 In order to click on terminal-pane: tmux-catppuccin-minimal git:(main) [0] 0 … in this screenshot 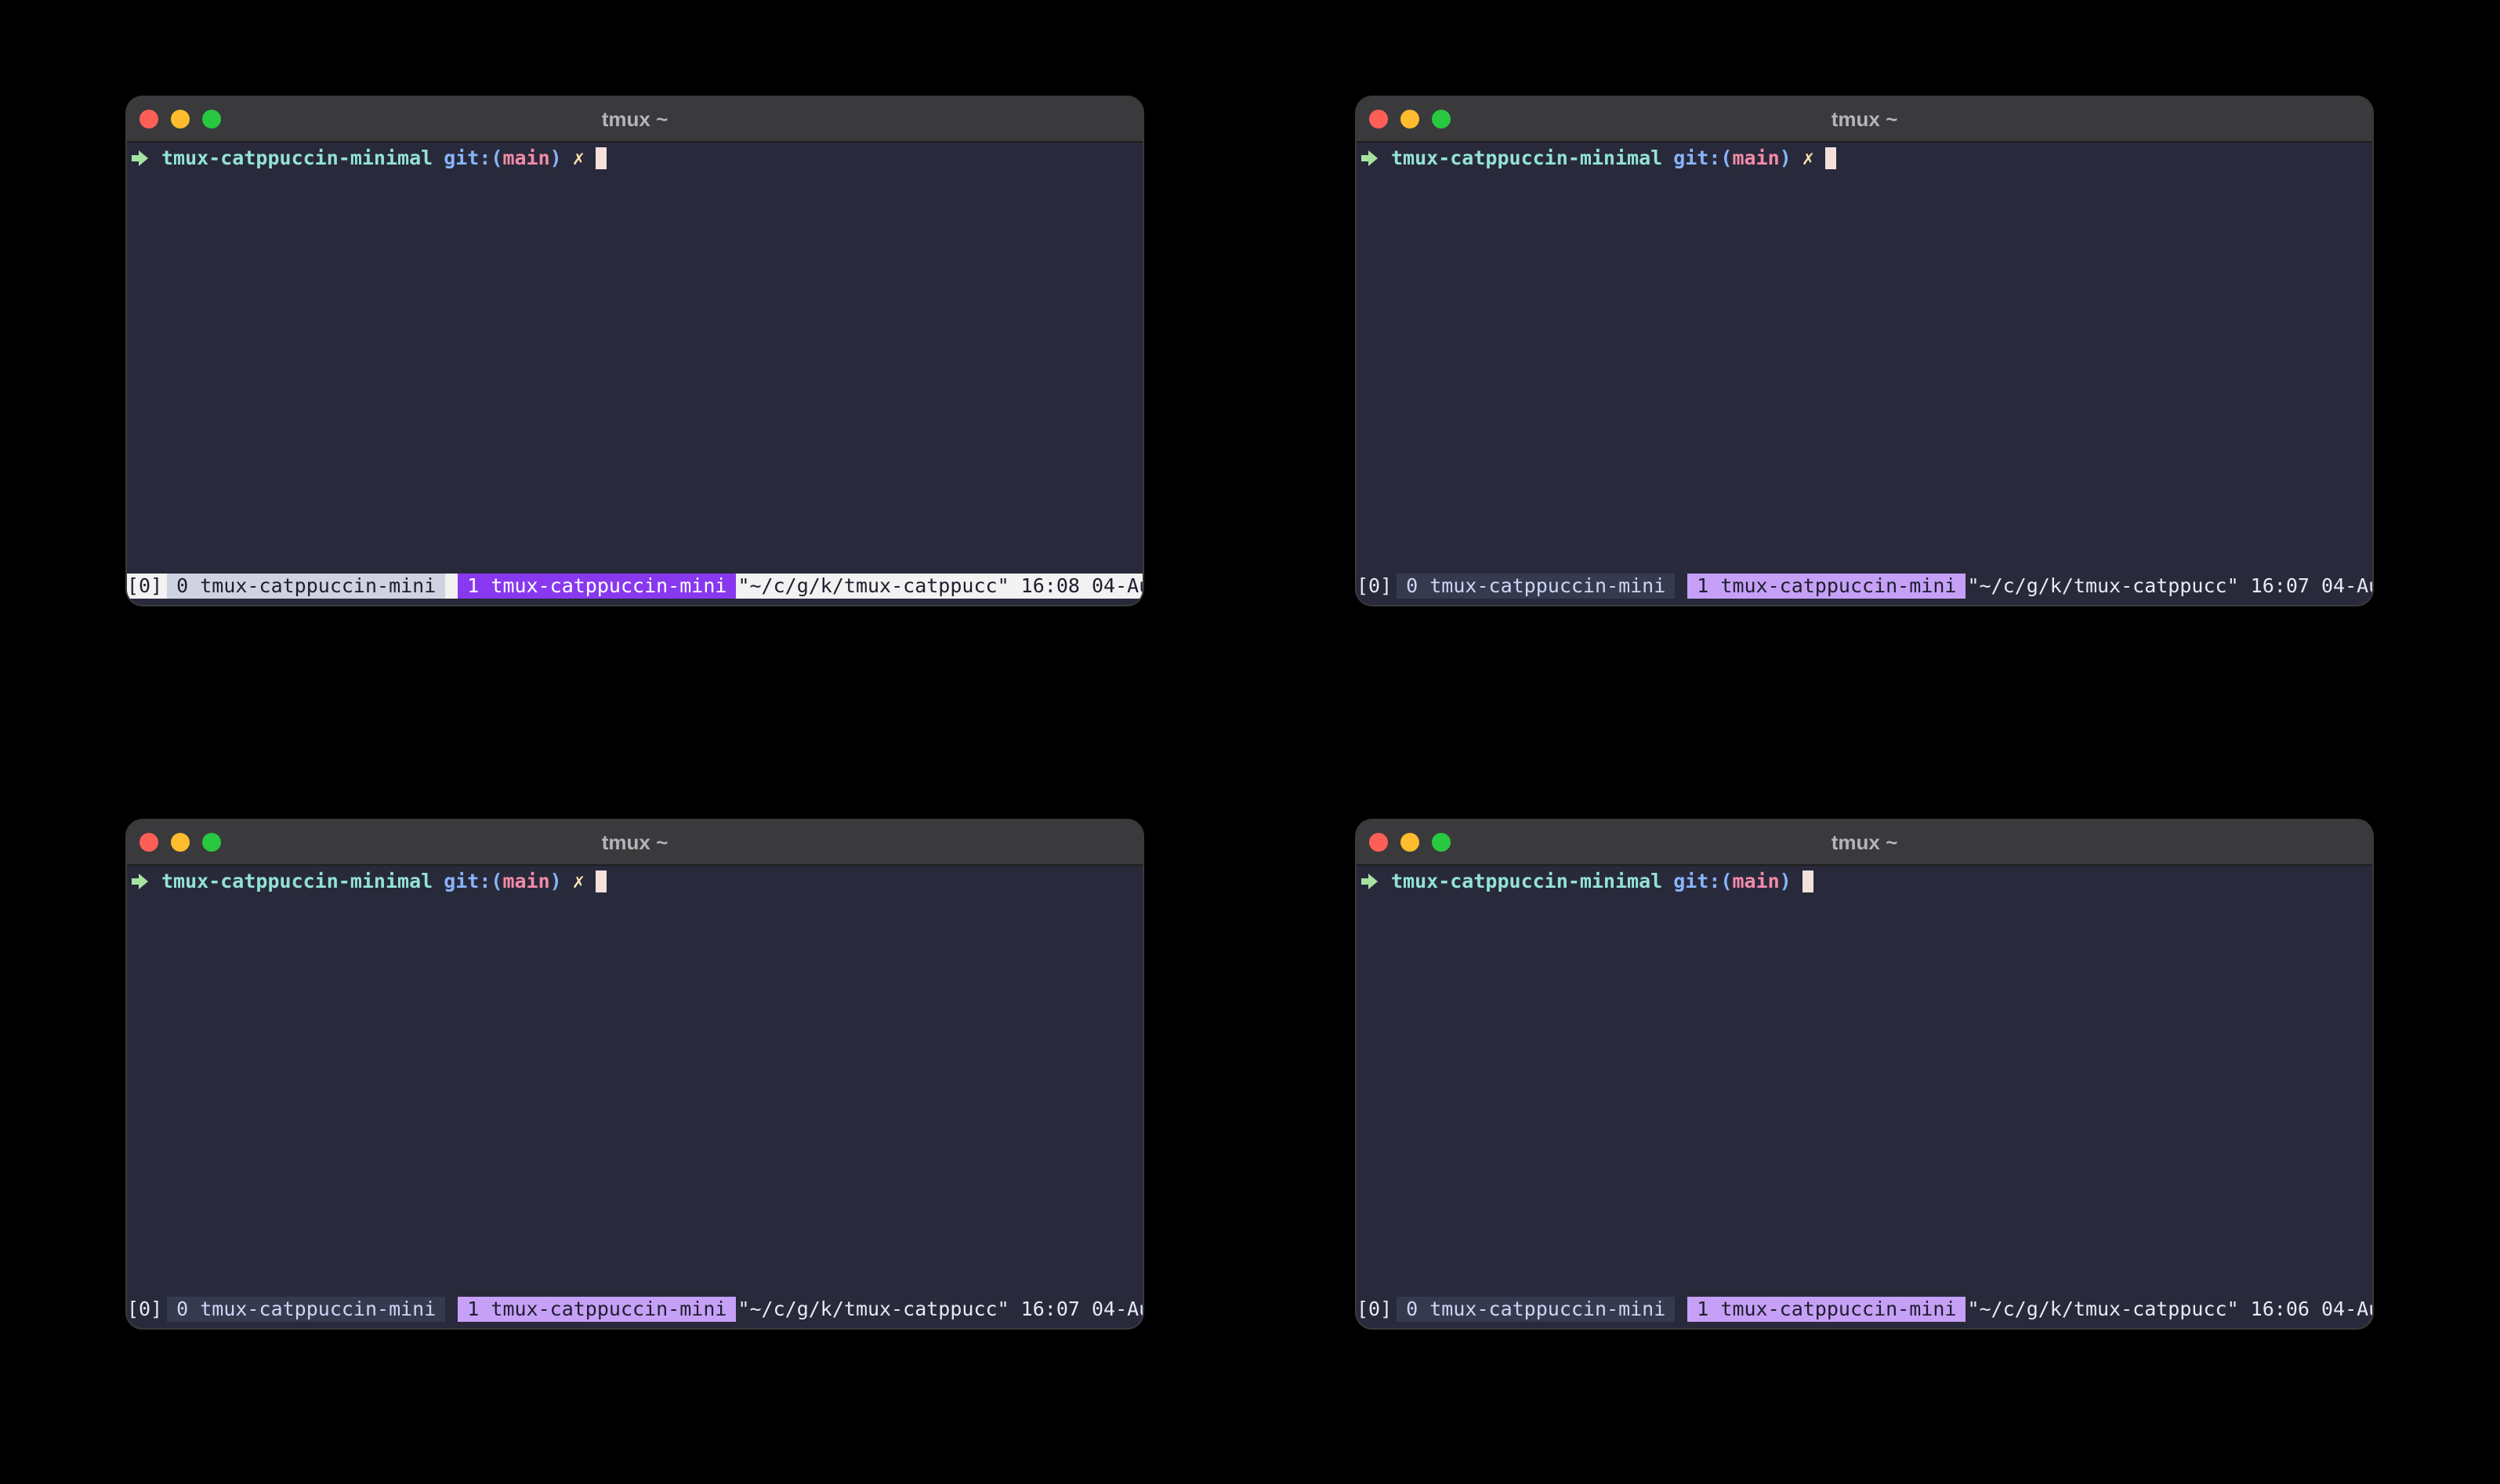, I will do `click(1864, 1097)`.